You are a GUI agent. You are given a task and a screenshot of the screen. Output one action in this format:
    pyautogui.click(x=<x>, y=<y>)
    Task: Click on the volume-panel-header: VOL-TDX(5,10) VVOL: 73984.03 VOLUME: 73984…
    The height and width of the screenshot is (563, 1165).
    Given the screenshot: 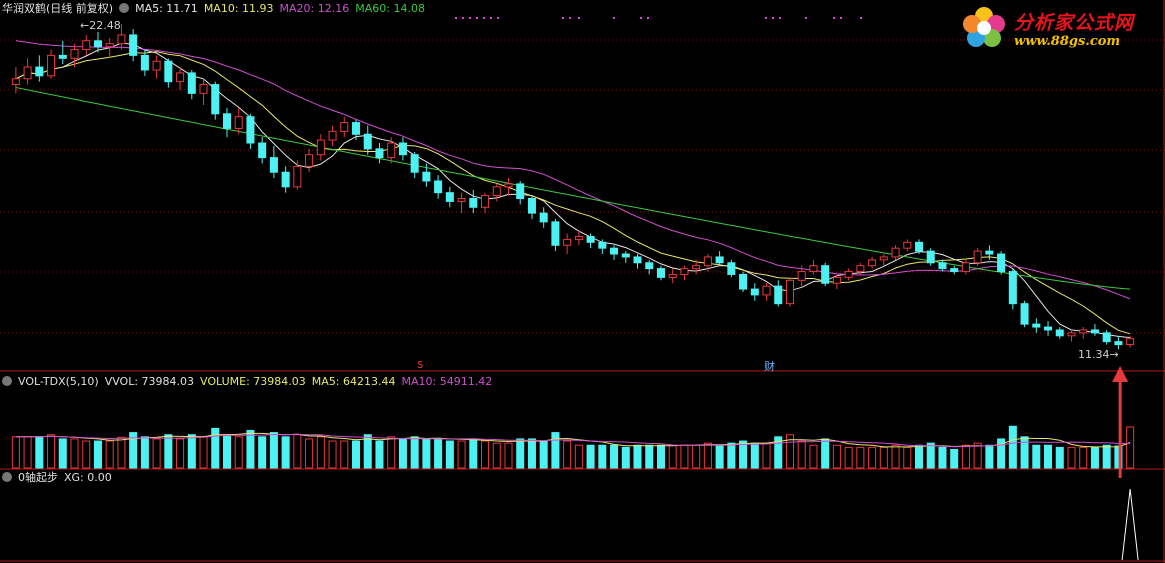 What is the action you would take?
    pyautogui.click(x=250, y=381)
    